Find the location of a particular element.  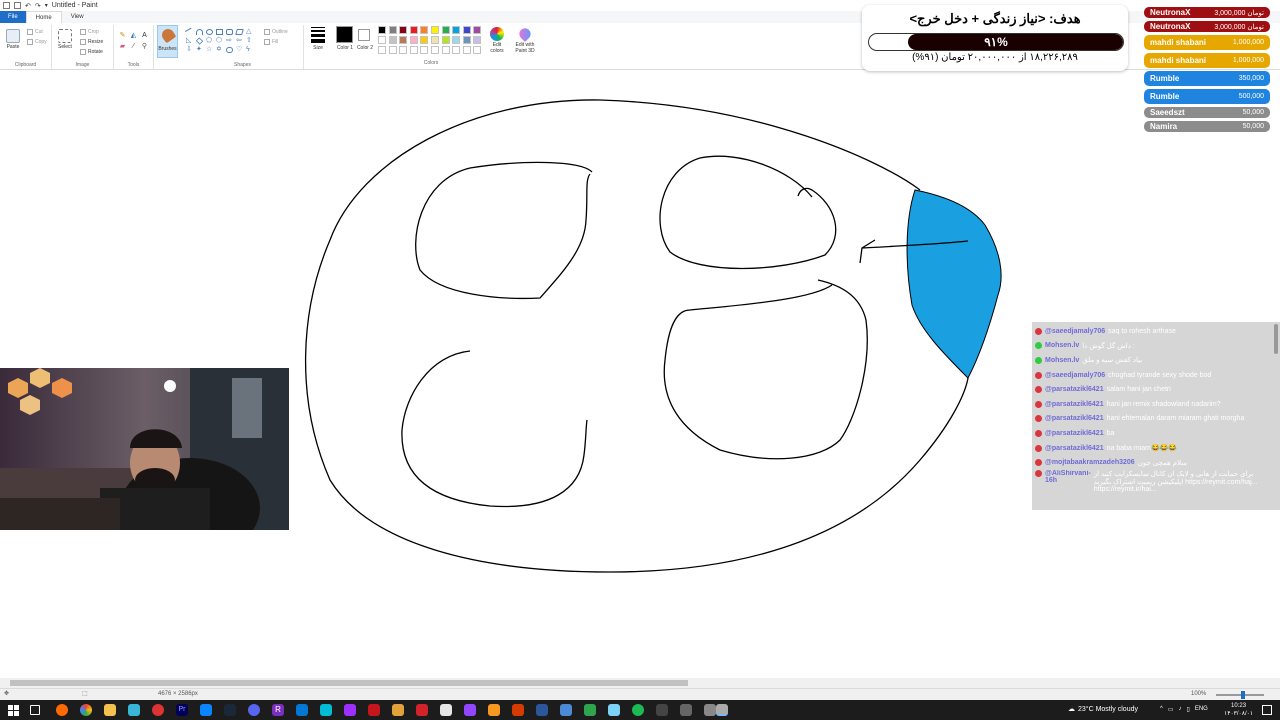

magnifier-icon: ⚲ is located at coordinates (144, 46).